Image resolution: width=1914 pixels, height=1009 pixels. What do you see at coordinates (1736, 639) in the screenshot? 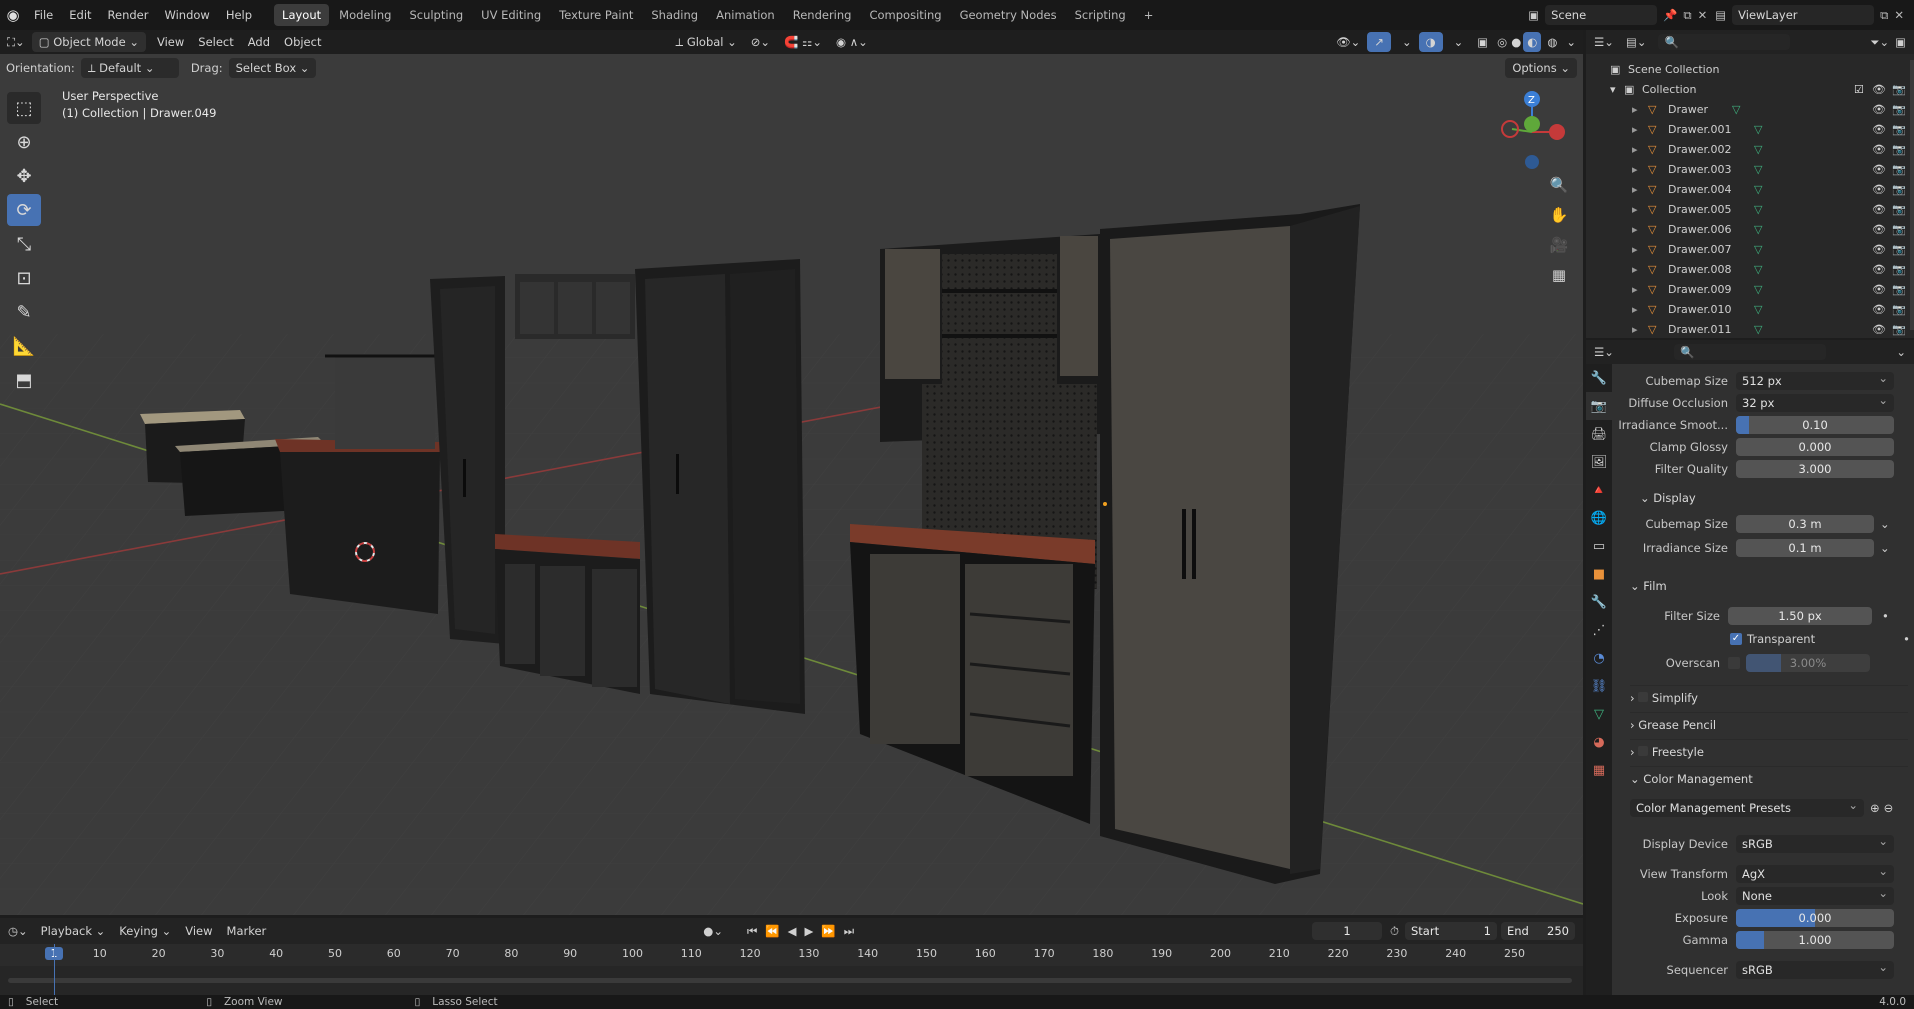
I see `transparent-checkbox: ✓` at bounding box center [1736, 639].